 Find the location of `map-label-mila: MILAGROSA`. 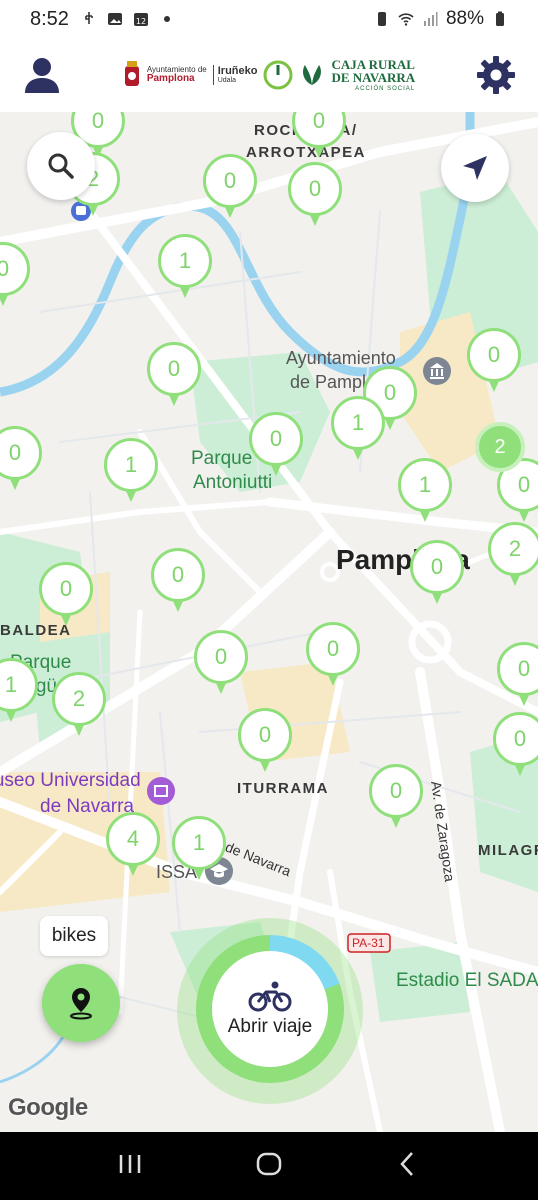

map-label-mila: MILAGROSA is located at coordinates (508, 850).